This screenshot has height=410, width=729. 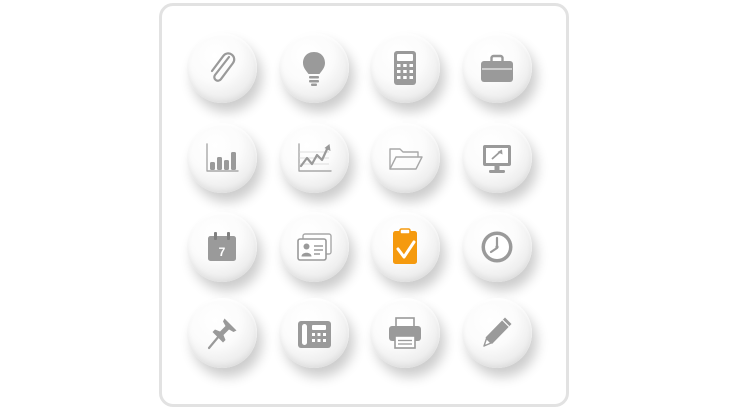 I want to click on line-chart-button, so click(x=314, y=158).